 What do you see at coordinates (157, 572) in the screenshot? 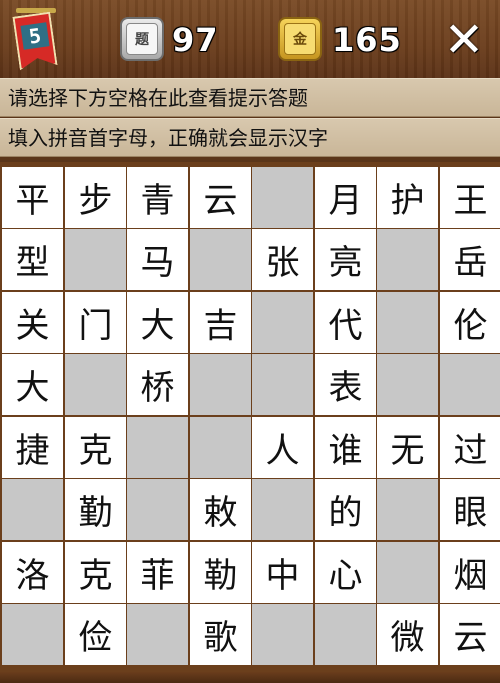
I see `grid-cell: 菲` at bounding box center [157, 572].